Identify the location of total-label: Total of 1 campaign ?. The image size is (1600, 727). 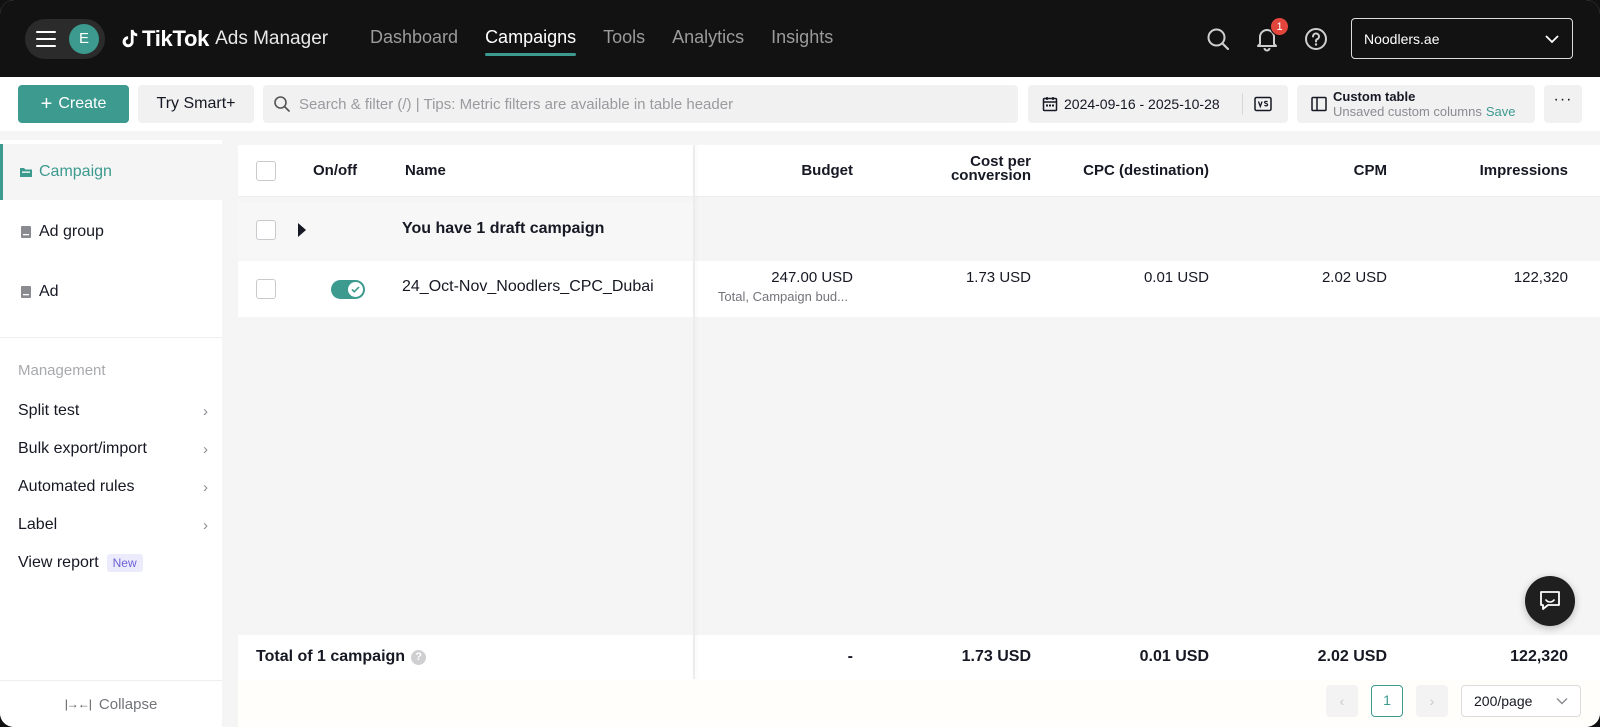
(341, 657).